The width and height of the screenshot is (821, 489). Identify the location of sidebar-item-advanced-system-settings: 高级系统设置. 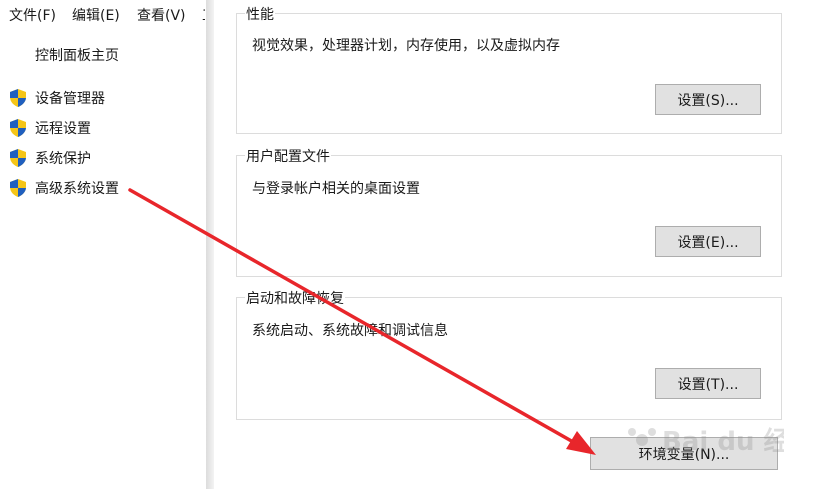
(63, 188).